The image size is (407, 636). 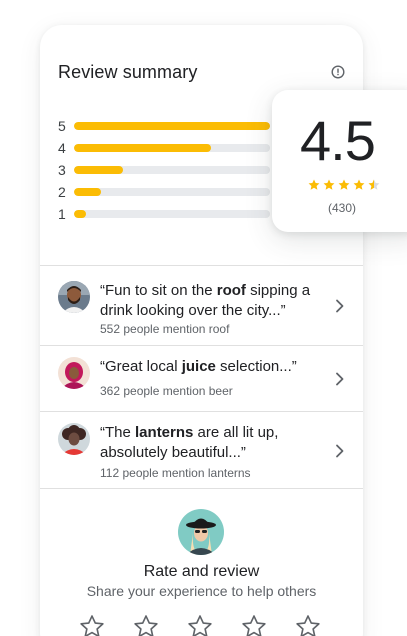 What do you see at coordinates (128, 72) in the screenshot?
I see `section-title: Review summary` at bounding box center [128, 72].